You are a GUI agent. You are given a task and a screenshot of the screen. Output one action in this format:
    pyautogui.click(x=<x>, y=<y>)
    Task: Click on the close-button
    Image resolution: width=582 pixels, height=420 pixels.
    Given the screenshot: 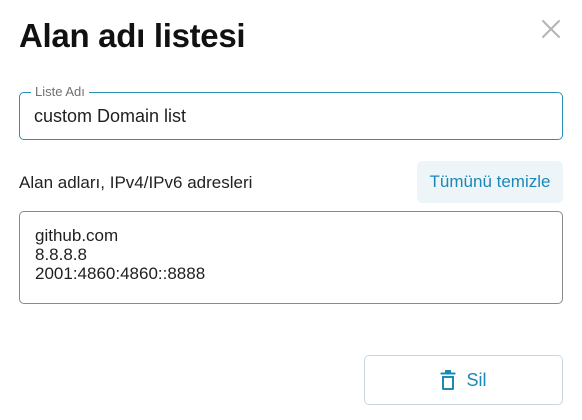 What is the action you would take?
    pyautogui.click(x=551, y=29)
    